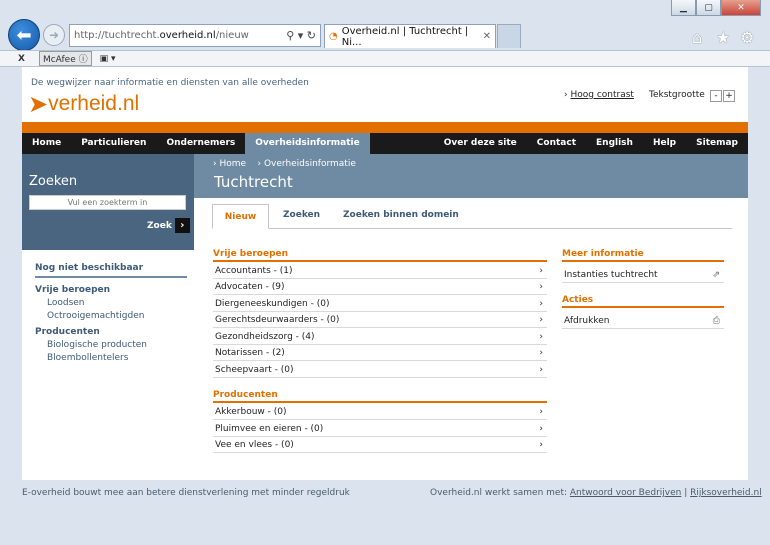 The image size is (770, 545). I want to click on sidebar-item-octrooigemachtigden: Octrooigemachtigden, so click(95, 316).